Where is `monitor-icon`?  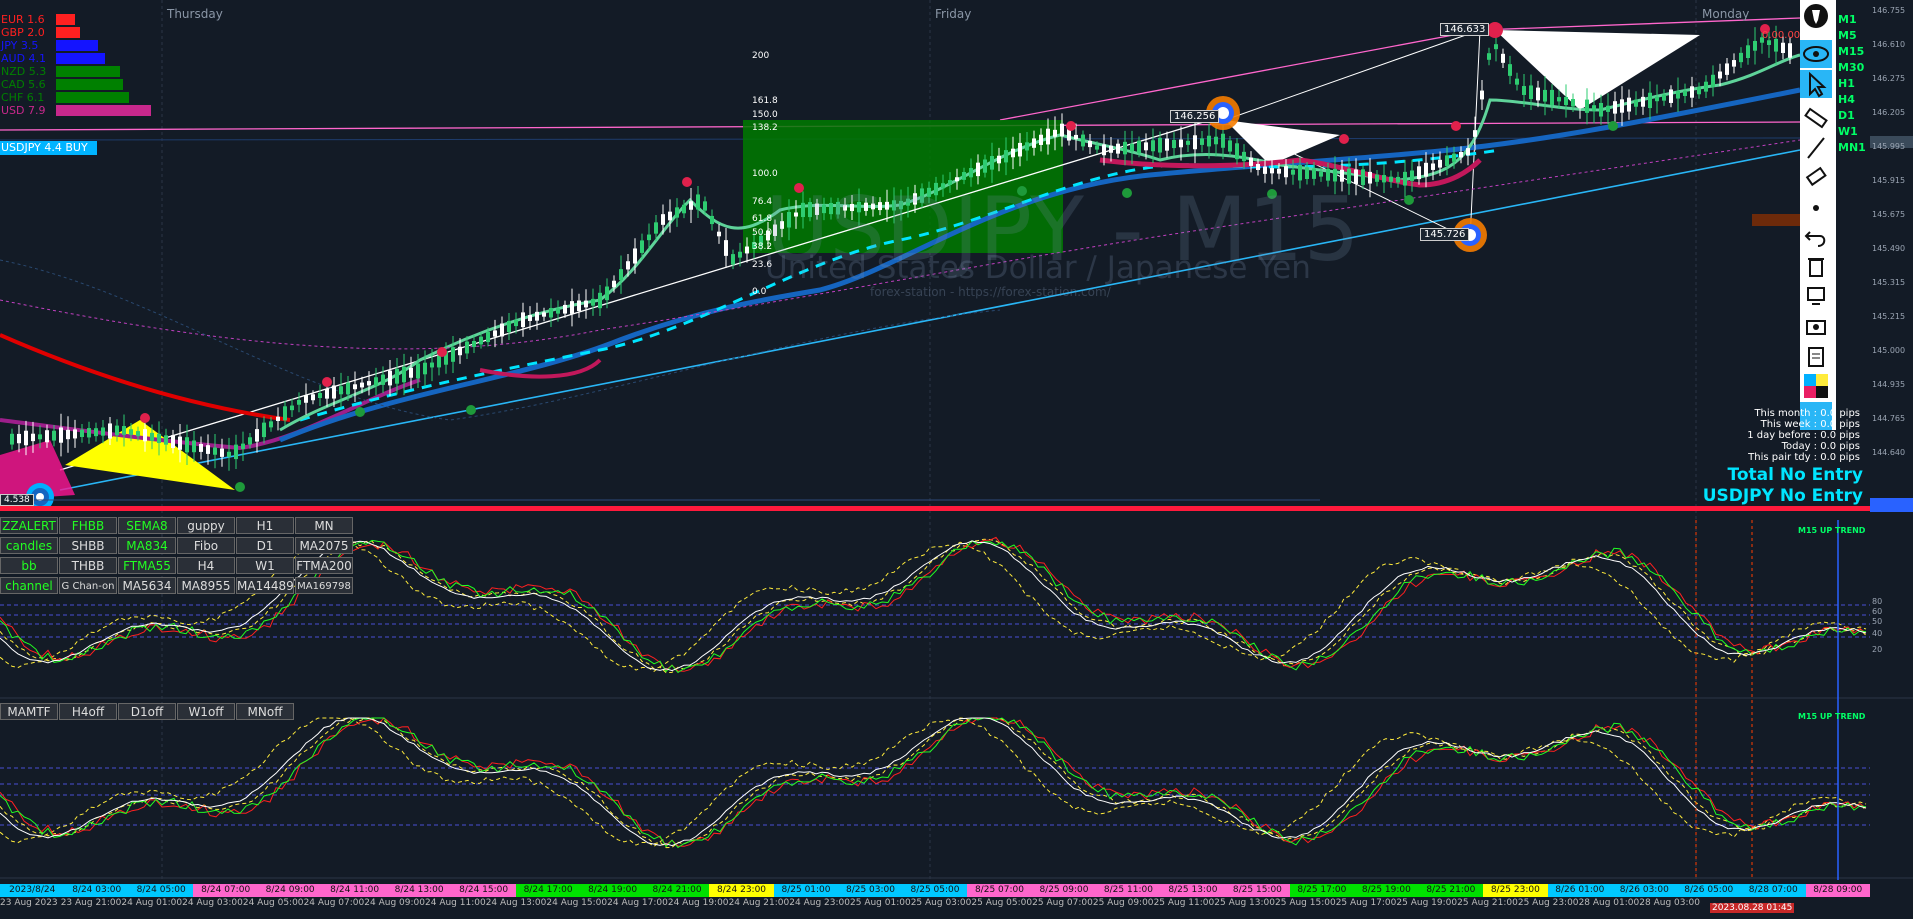
monitor-icon is located at coordinates (1816, 296).